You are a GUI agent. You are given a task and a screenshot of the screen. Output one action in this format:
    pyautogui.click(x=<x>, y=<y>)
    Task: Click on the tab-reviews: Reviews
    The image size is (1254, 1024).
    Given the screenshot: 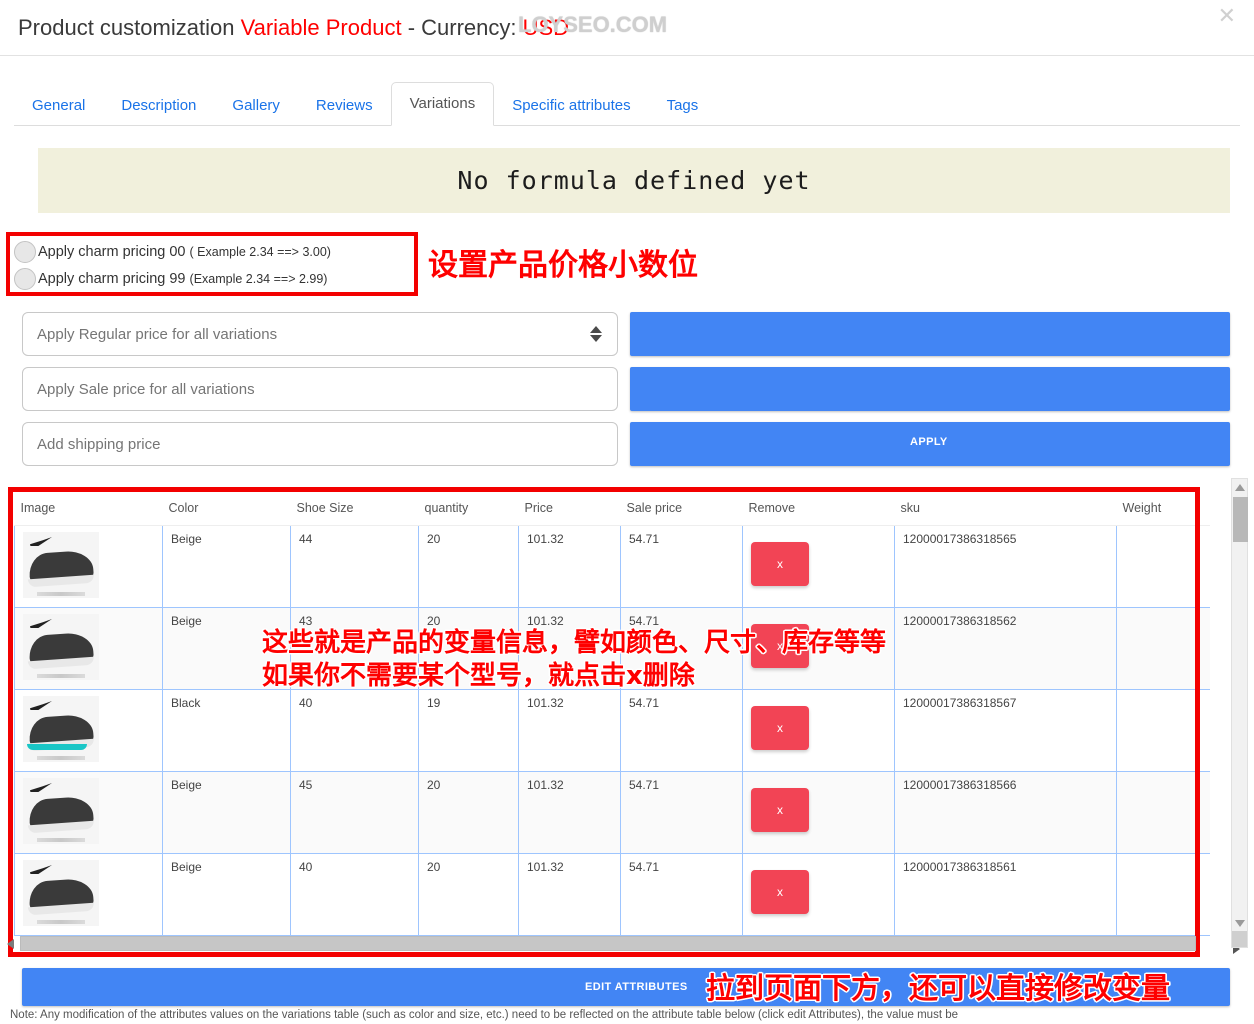 What is the action you would take?
    pyautogui.click(x=344, y=106)
    